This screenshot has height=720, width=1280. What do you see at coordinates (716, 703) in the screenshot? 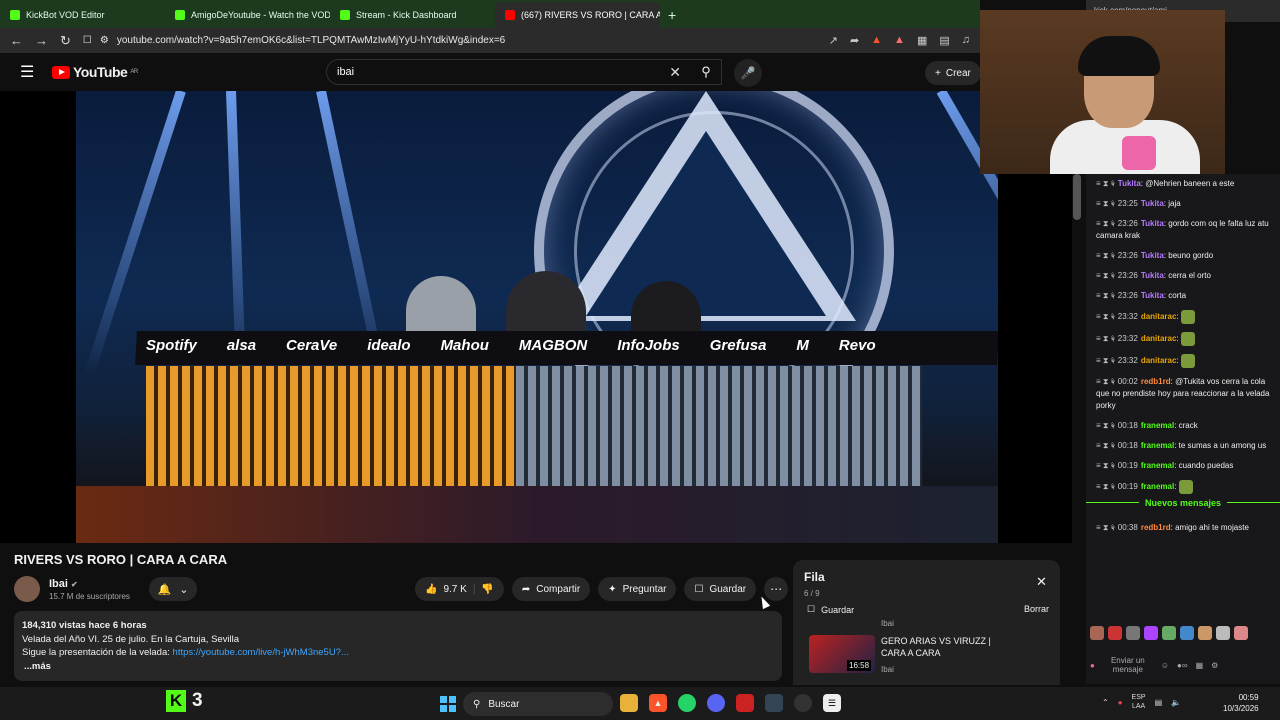
I see `discord-icon` at bounding box center [716, 703].